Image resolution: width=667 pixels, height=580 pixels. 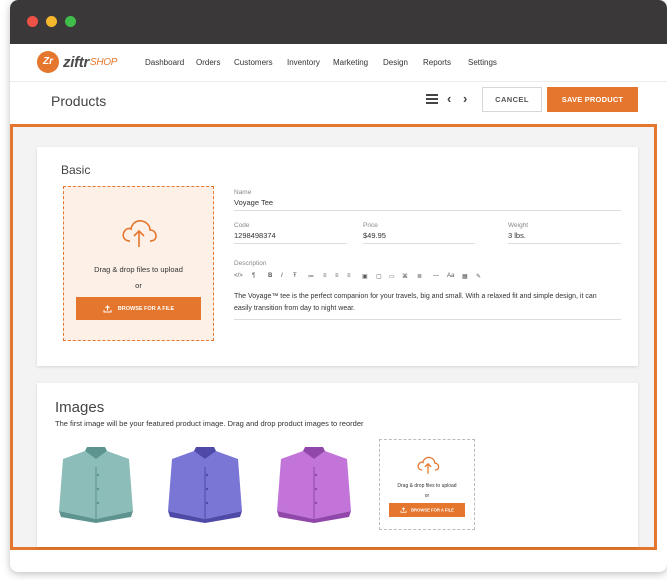 I want to click on nav-item-customers: Customers, so click(x=253, y=62).